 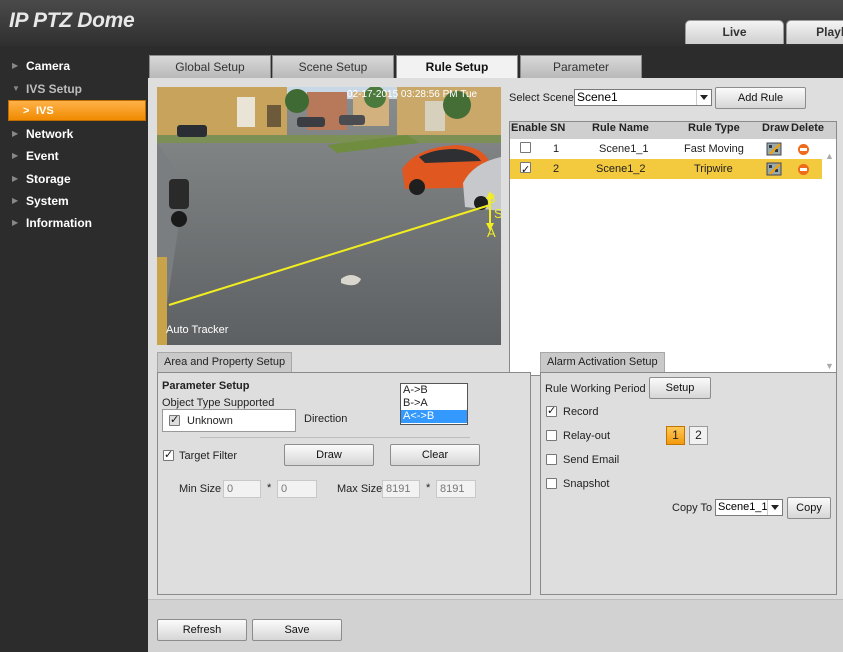 What do you see at coordinates (225, 362) in the screenshot?
I see `area-property-tab: Area and Property Setup` at bounding box center [225, 362].